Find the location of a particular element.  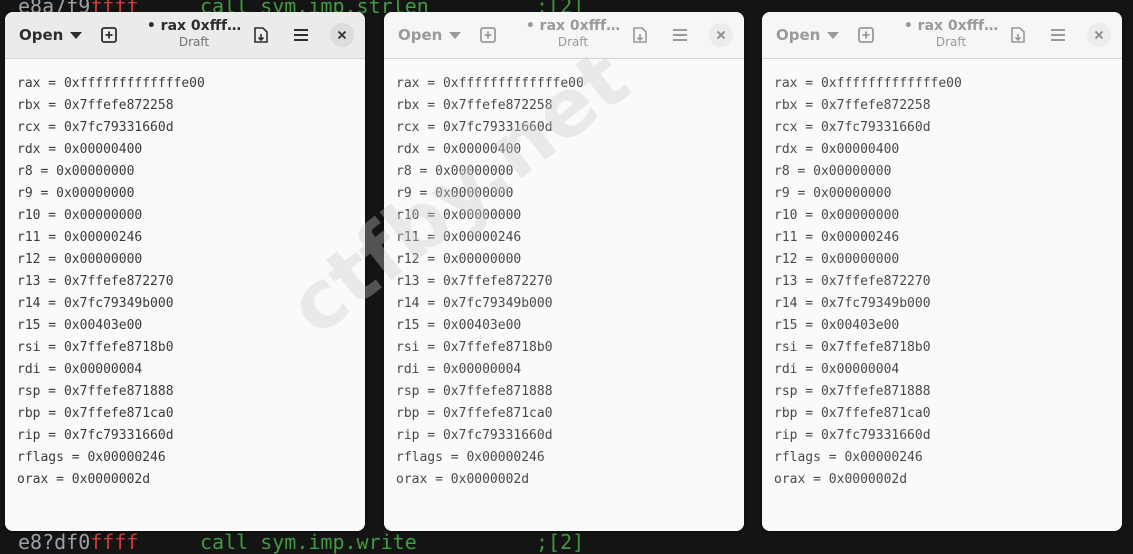

terminal-comment: ;[2] is located at coordinates (560, 542).